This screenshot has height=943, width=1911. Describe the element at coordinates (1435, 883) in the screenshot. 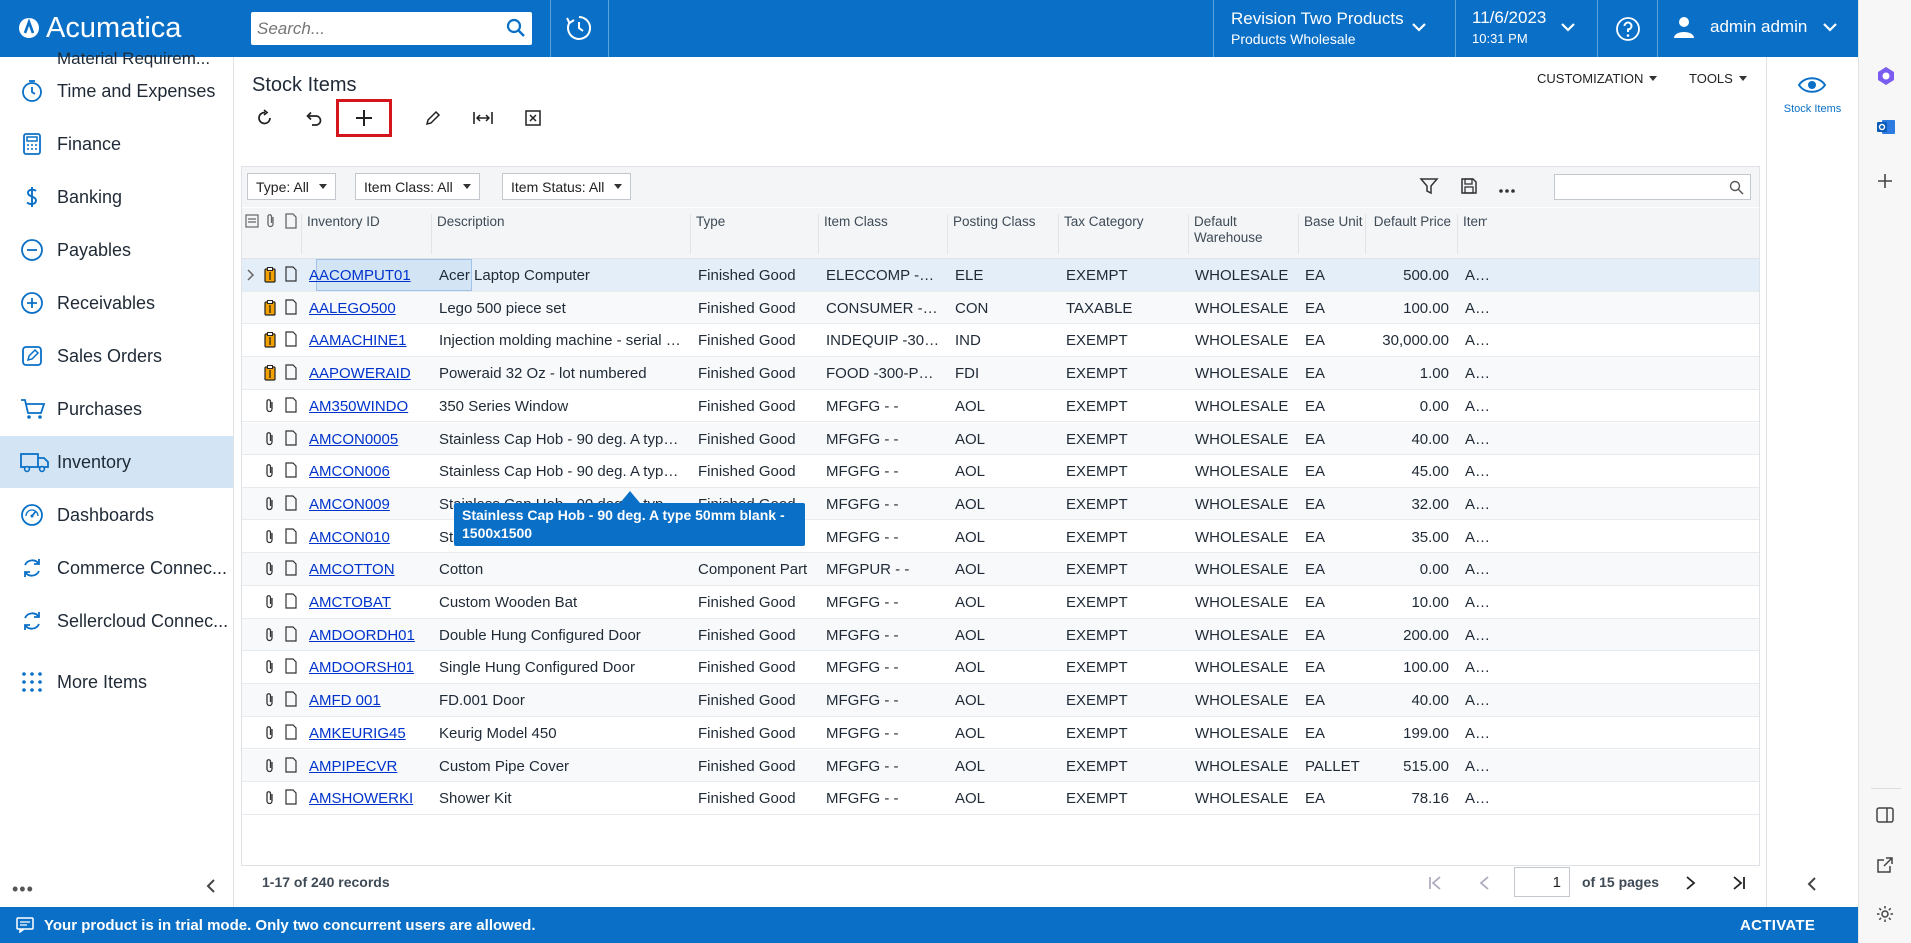

I see `first-page-icon` at that location.